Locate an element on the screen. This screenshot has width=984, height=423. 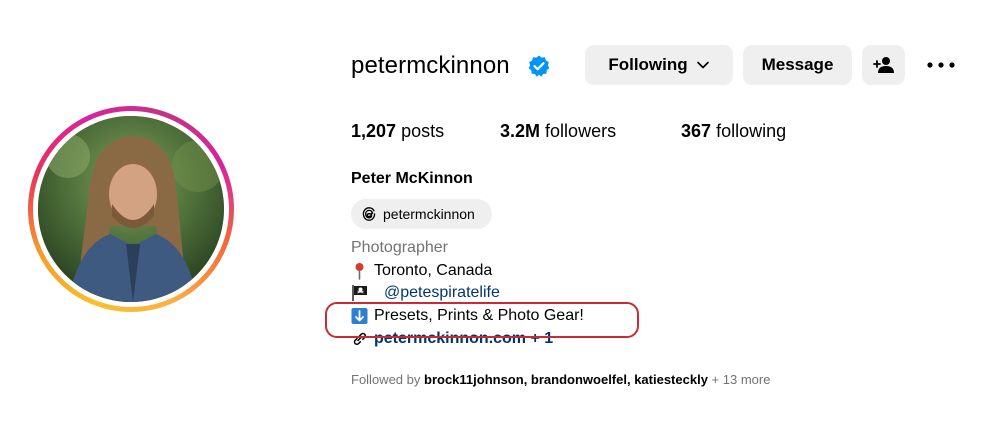
story-ring is located at coordinates (131, 209).